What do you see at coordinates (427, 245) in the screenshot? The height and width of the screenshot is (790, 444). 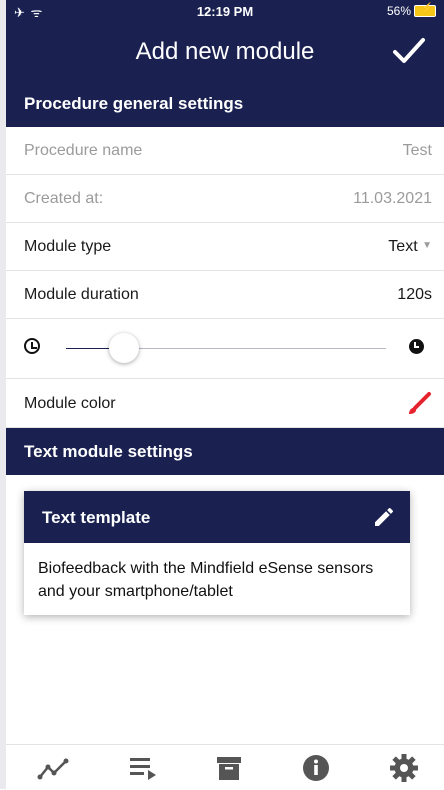 I see `dropdown-arrow-icon: ▼` at bounding box center [427, 245].